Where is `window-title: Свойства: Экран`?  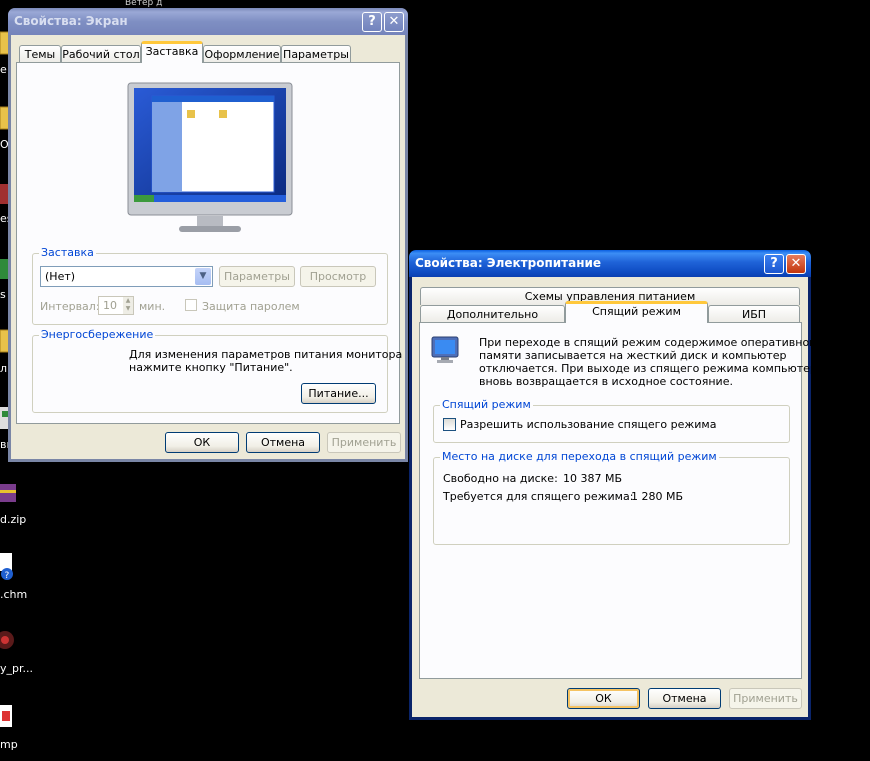
window-title: Свойства: Экран is located at coordinates (71, 21).